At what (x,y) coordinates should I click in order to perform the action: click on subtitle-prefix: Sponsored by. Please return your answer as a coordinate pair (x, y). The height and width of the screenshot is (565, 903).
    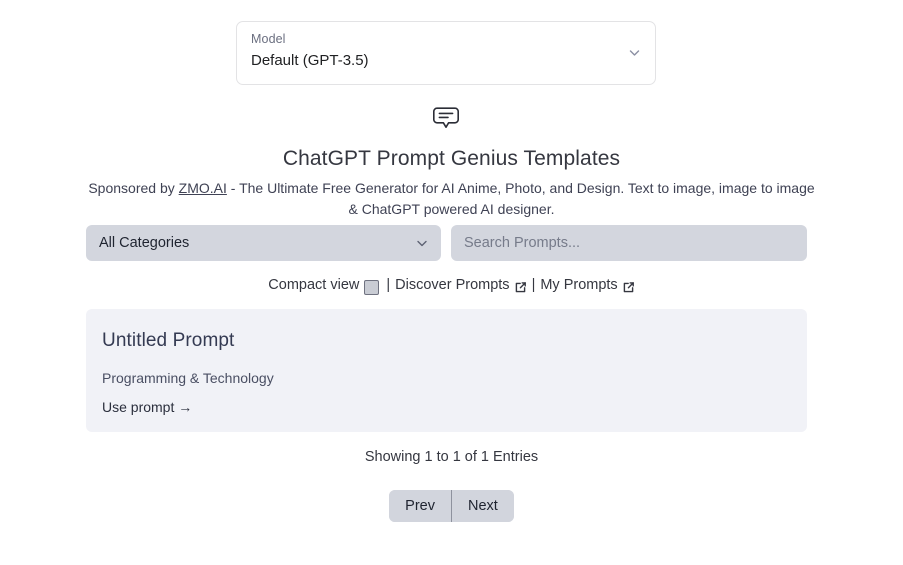
    Looking at the image, I should click on (133, 188).